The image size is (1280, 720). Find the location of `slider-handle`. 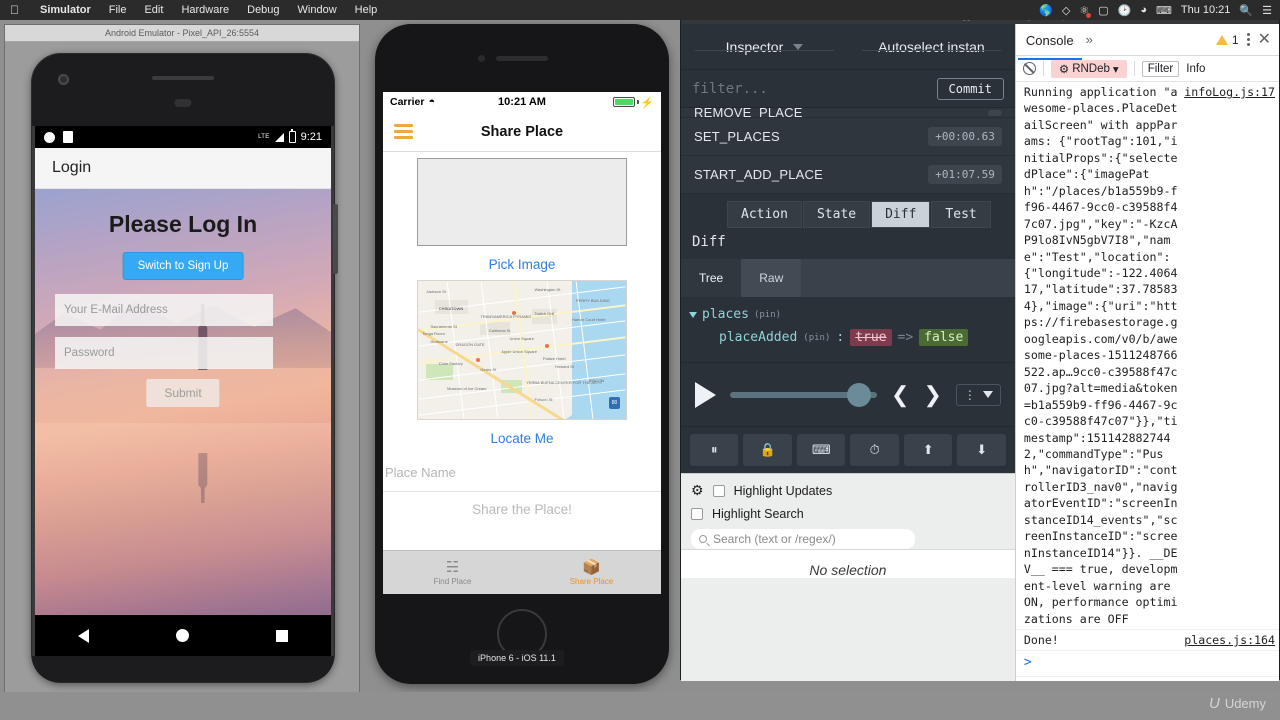

slider-handle is located at coordinates (859, 394).